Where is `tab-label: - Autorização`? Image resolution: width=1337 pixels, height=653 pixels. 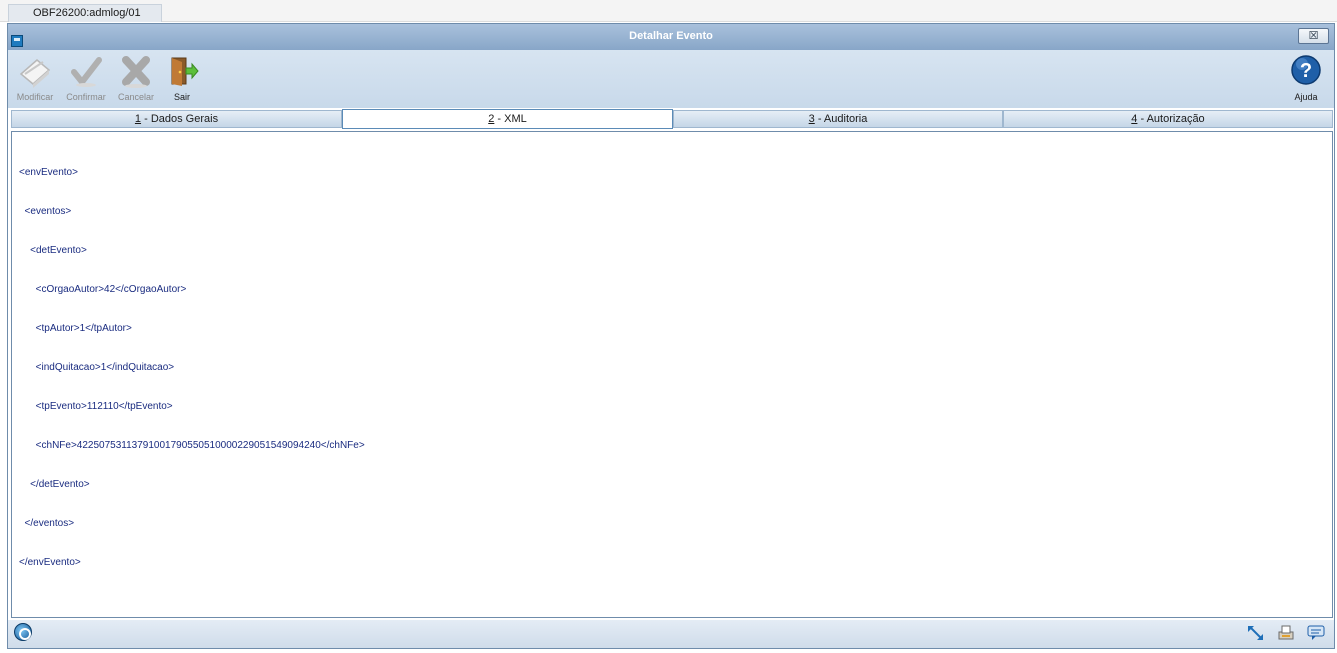
tab-label: - Autorização is located at coordinates (1171, 119).